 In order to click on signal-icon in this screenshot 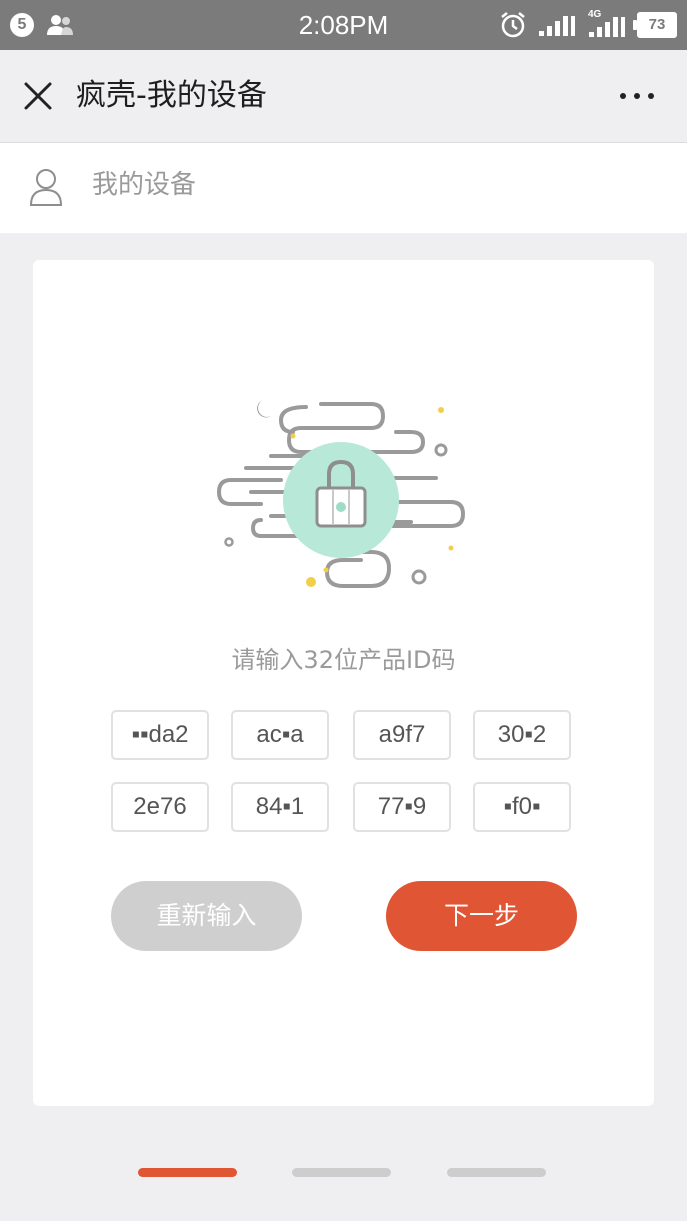, I will do `click(557, 26)`.